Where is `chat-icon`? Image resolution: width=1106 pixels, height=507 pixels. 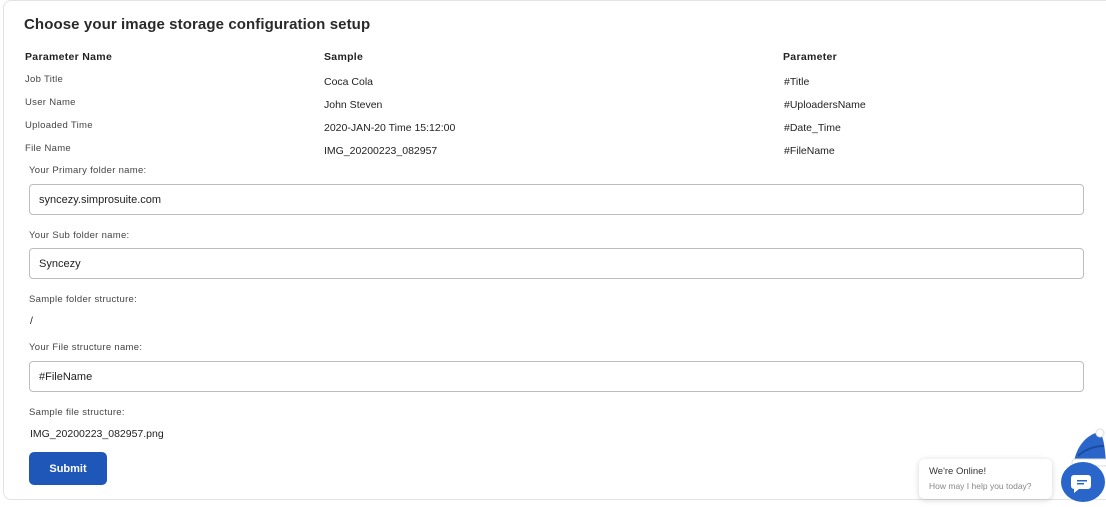
chat-icon is located at coordinates (1081, 484).